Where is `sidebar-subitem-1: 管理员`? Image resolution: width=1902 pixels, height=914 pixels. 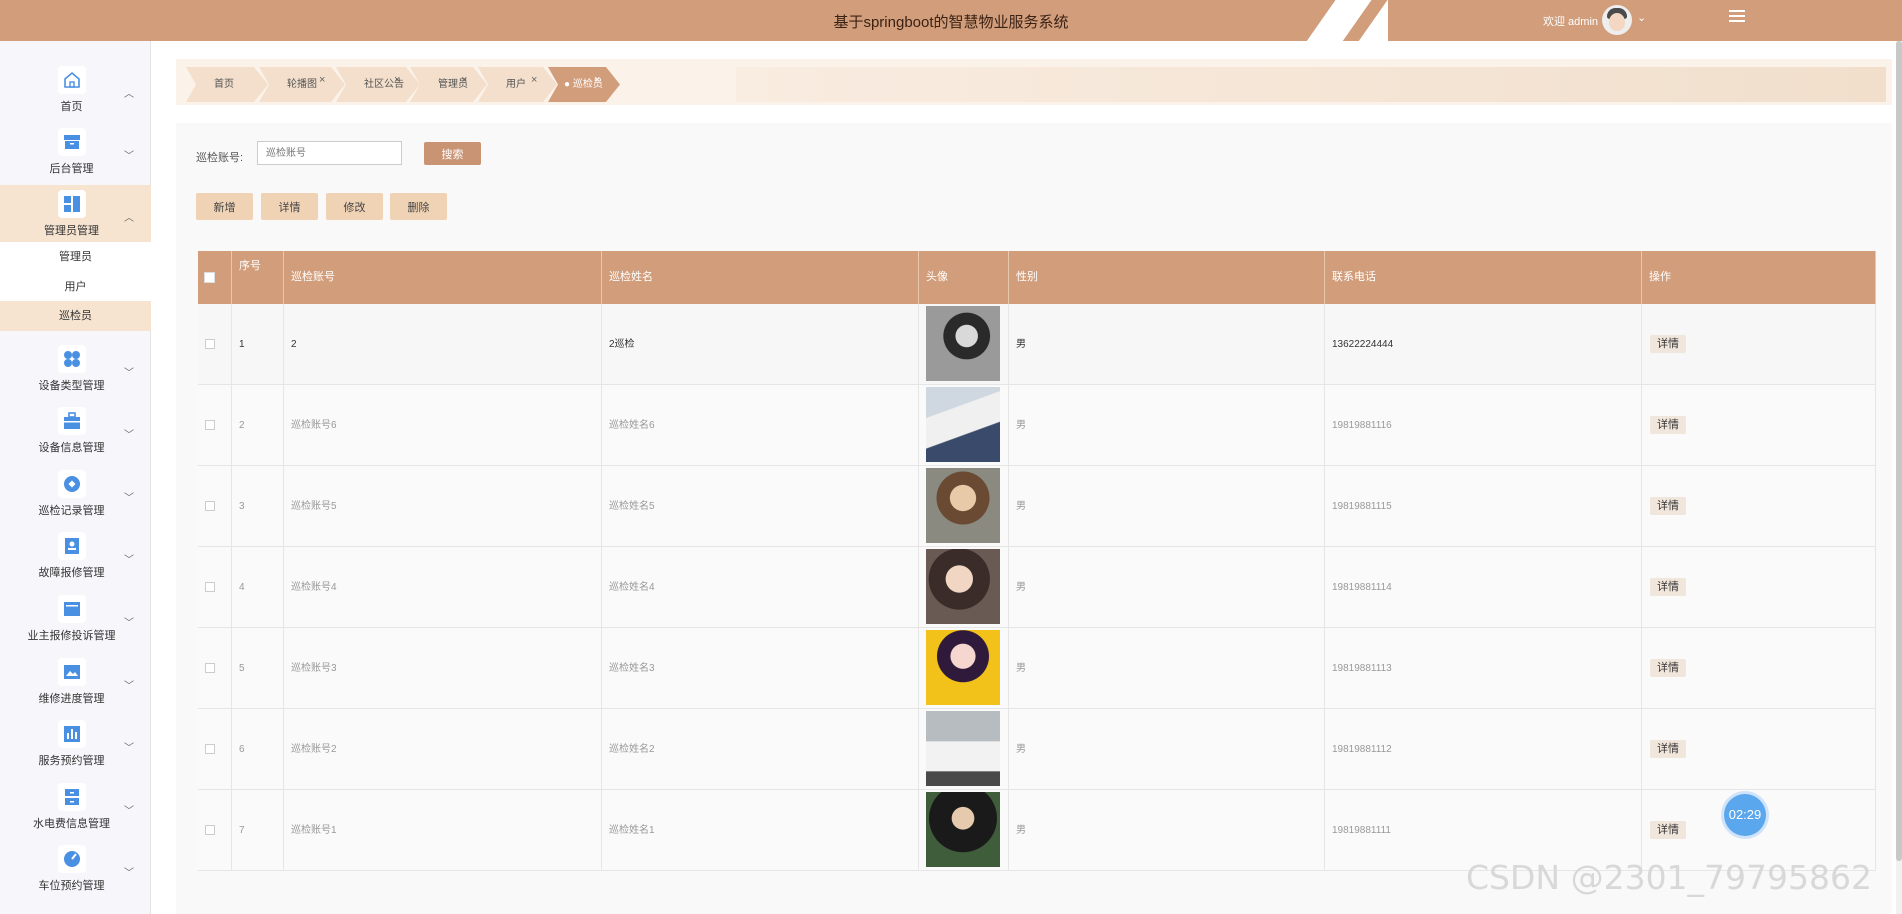 sidebar-subitem-1: 管理员 is located at coordinates (75, 257).